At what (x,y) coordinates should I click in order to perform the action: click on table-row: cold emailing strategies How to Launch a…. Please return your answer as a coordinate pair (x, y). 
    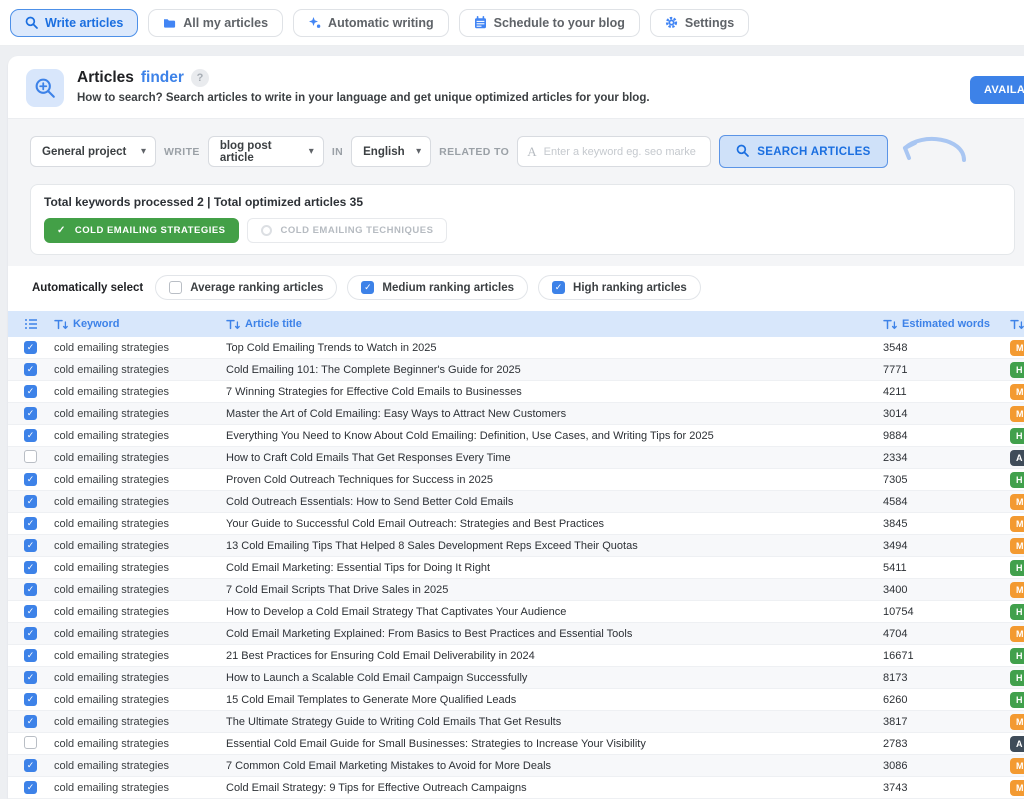
    Looking at the image, I should click on (516, 678).